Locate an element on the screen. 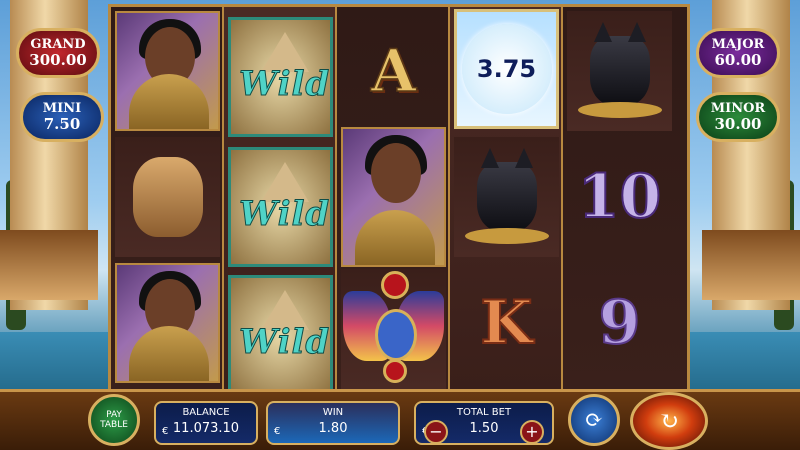 The width and height of the screenshot is (800, 450). left-column-base is located at coordinates (49, 265).